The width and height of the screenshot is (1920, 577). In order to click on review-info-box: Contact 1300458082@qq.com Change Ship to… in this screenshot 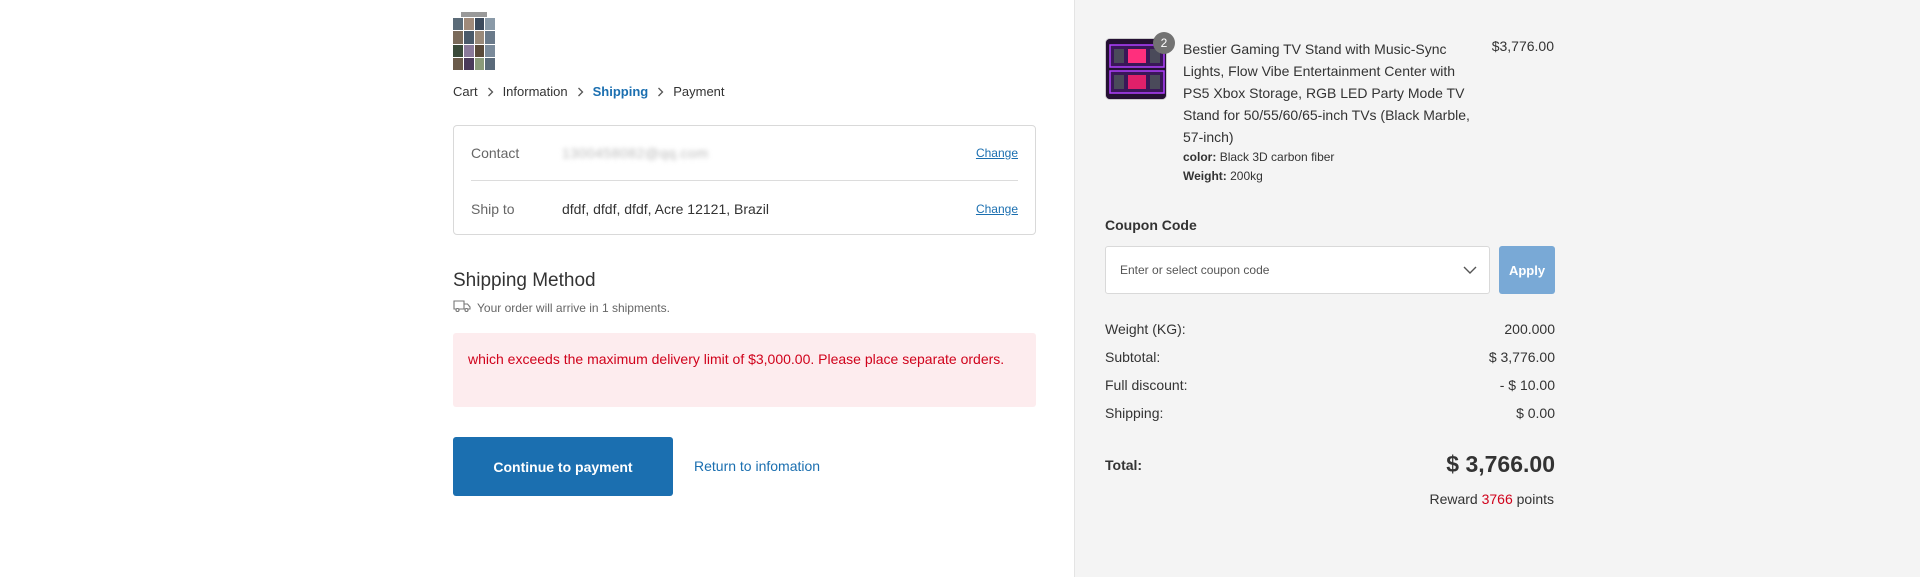, I will do `click(744, 180)`.